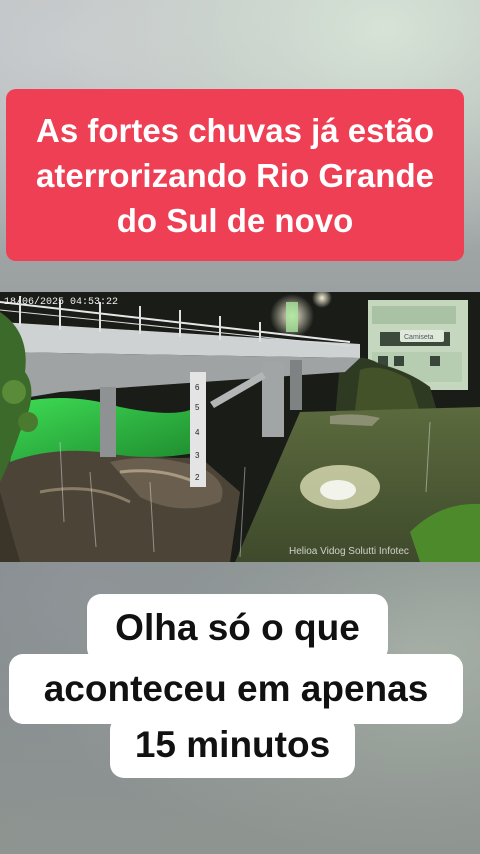 The image size is (480, 854). Describe the element at coordinates (237, 628) in the screenshot. I see `bottom-caption-line-1: Olha só o que` at that location.